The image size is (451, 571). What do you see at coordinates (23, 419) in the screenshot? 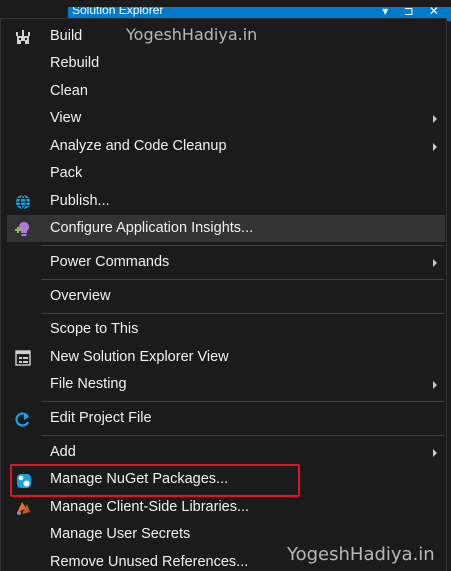
I see `refresh-arrow-icon` at bounding box center [23, 419].